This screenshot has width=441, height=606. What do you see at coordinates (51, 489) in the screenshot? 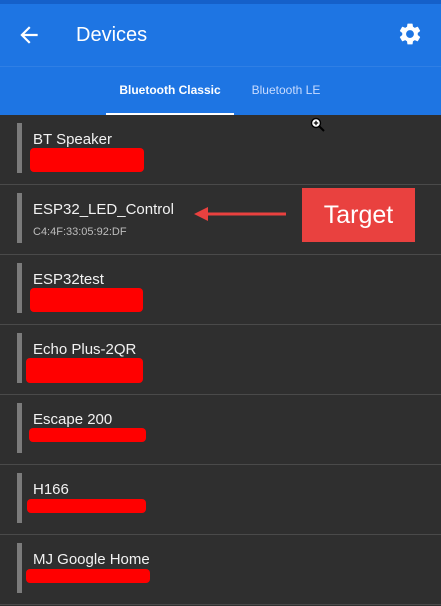
I see `device-name: H166` at bounding box center [51, 489].